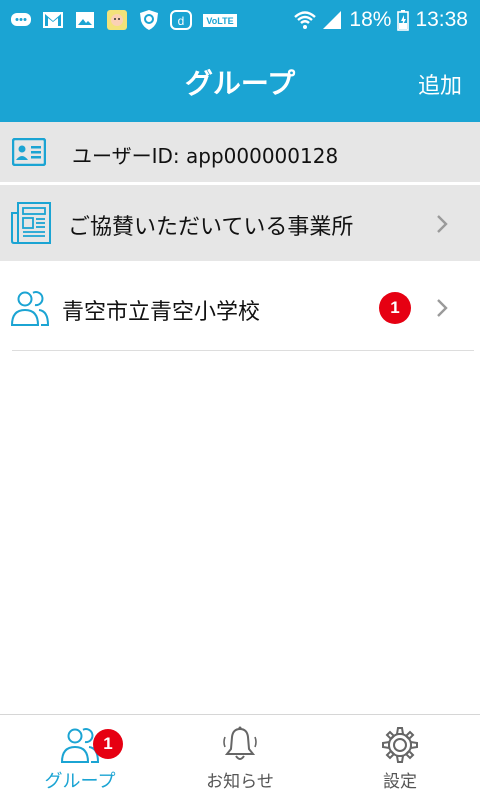 The width and height of the screenshot is (480, 800). I want to click on newspaper-icon, so click(31, 223).